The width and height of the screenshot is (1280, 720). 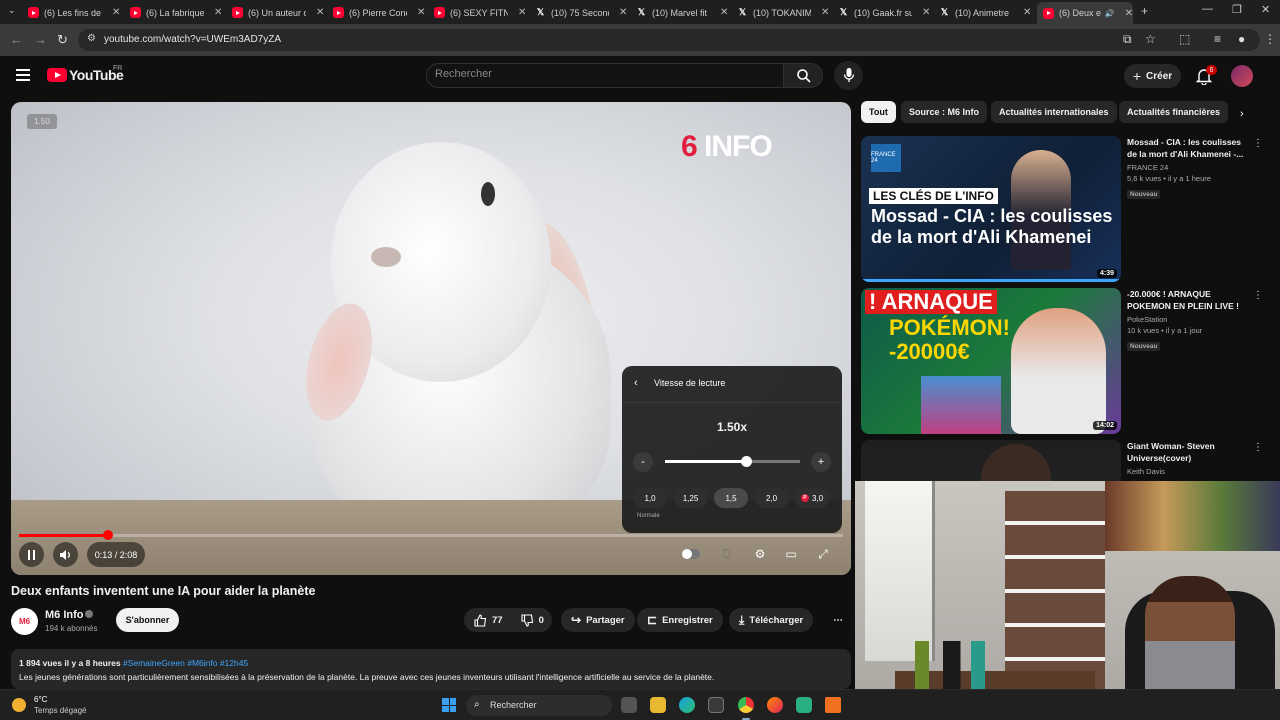 I want to click on chip-international-news: Actualités internationales, so click(x=1054, y=112).